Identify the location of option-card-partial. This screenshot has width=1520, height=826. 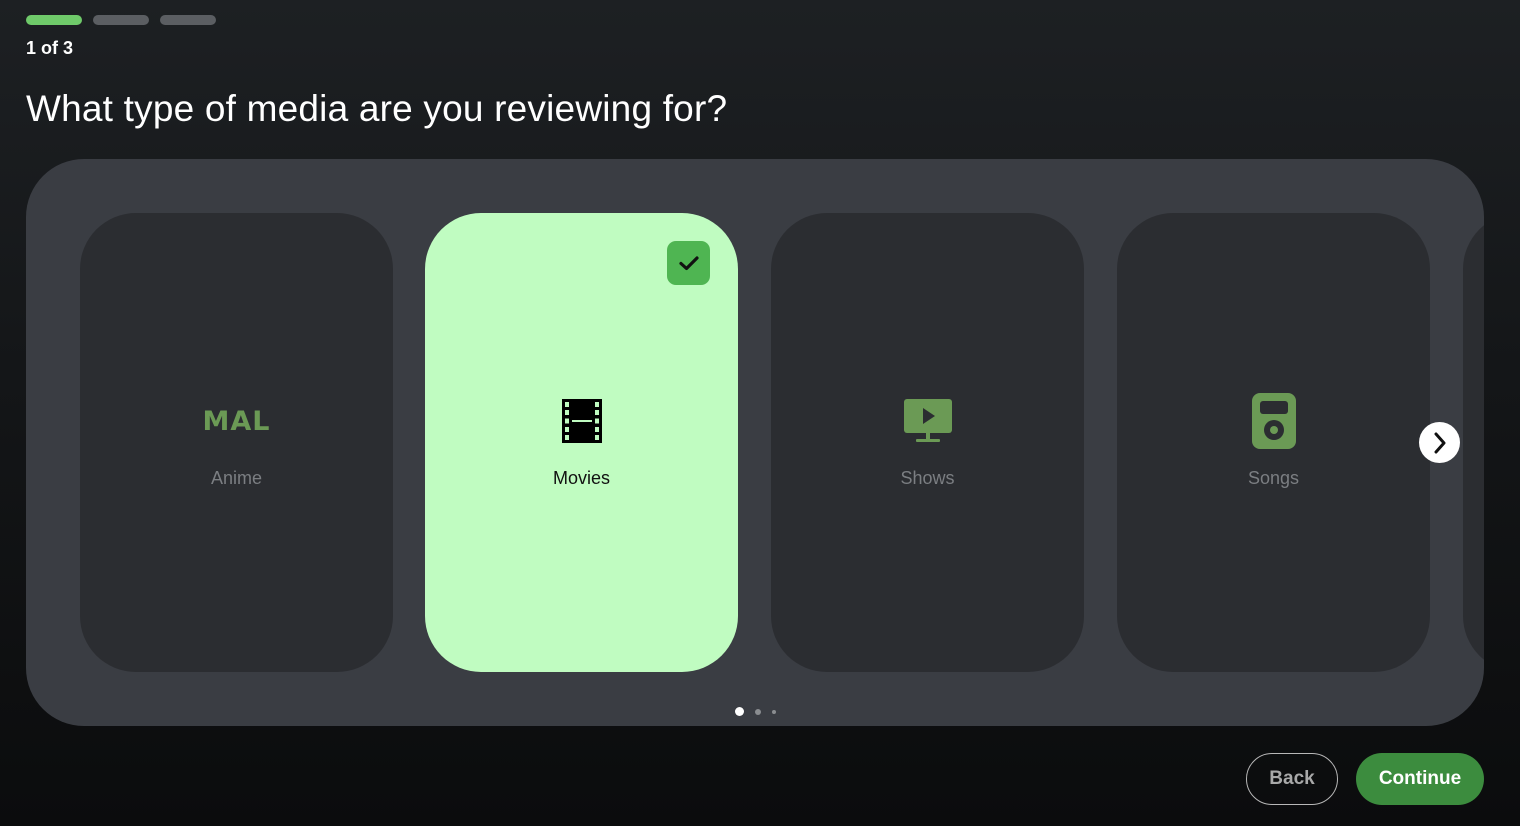
(1473, 442).